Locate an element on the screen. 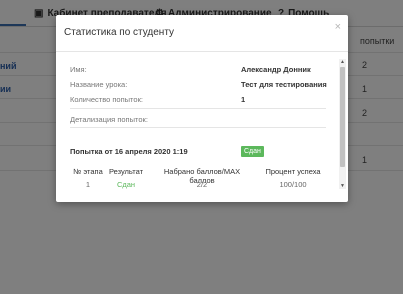  detail-label: Детализация попыток: is located at coordinates (109, 119).